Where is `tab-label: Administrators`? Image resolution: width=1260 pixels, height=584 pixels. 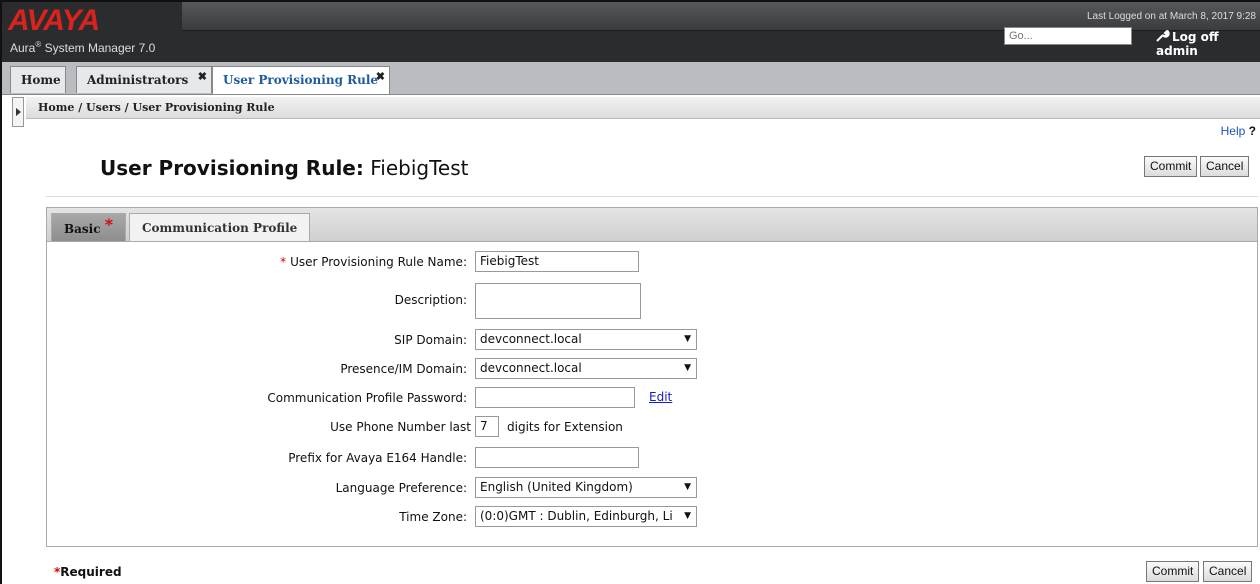
tab-label: Administrators is located at coordinates (138, 80).